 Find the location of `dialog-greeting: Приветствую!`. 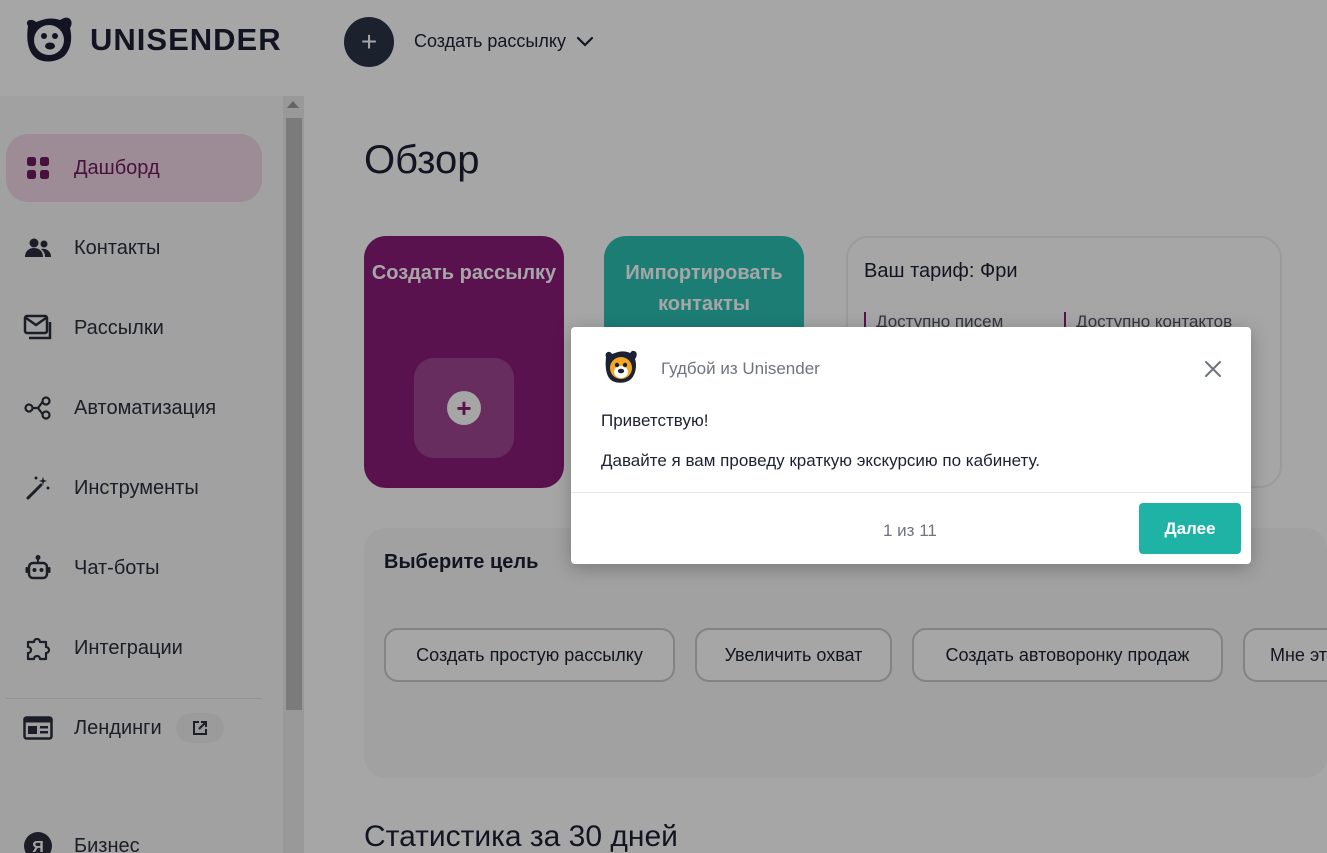

dialog-greeting: Приветствую! is located at coordinates (655, 420).